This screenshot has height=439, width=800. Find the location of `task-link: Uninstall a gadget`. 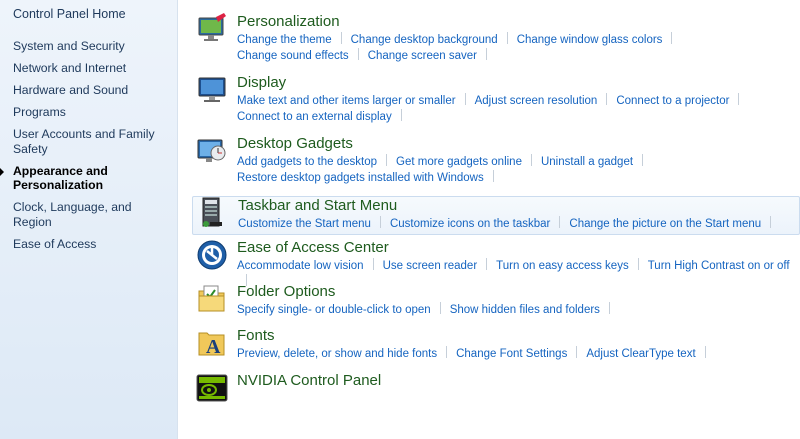

task-link: Uninstall a gadget is located at coordinates (587, 162).